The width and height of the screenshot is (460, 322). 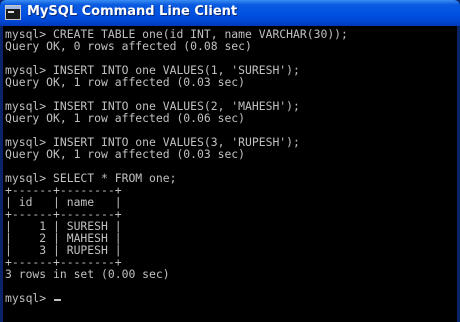 What do you see at coordinates (132, 11) in the screenshot?
I see `window-title: MySQL Command Line Client` at bounding box center [132, 11].